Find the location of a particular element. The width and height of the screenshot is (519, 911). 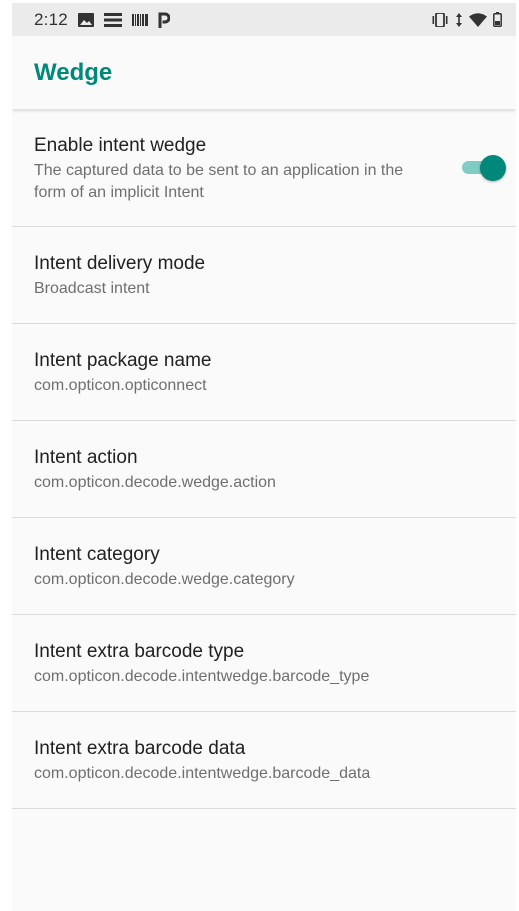

pref-summary: Broadcast intent is located at coordinates (92, 288).